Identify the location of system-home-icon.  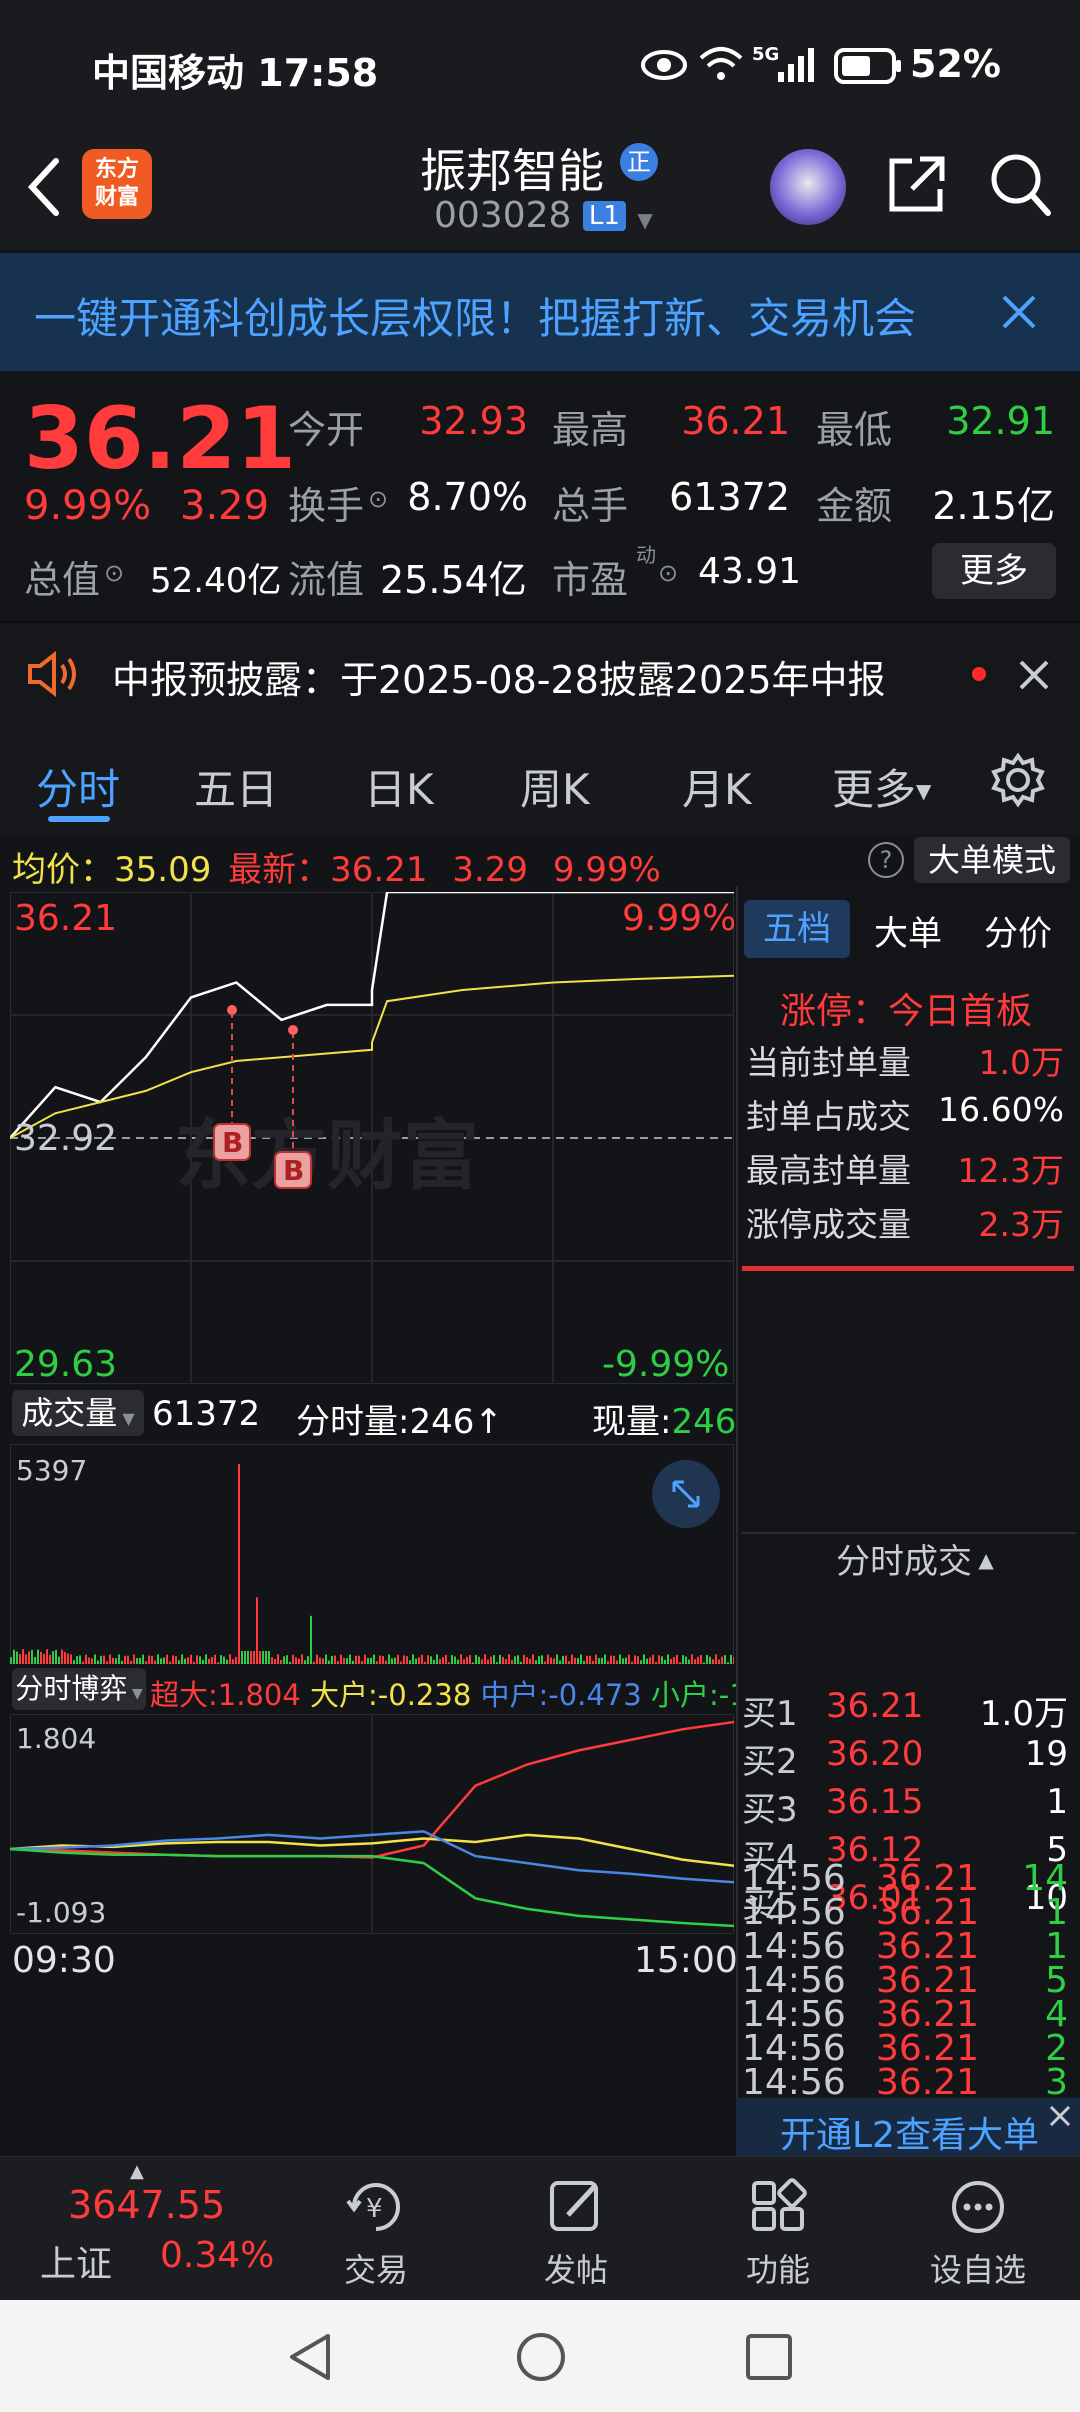
(541, 2357).